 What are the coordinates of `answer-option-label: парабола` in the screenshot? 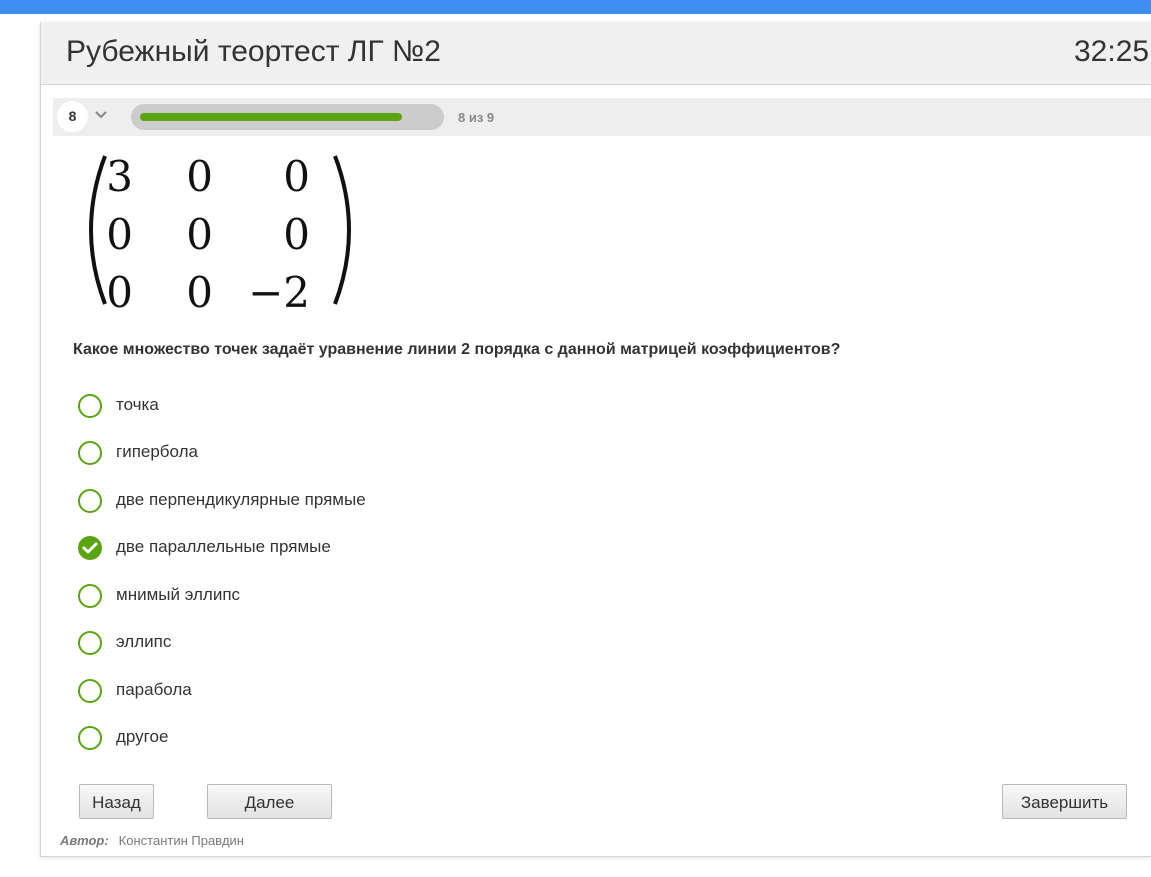 It's located at (154, 690).